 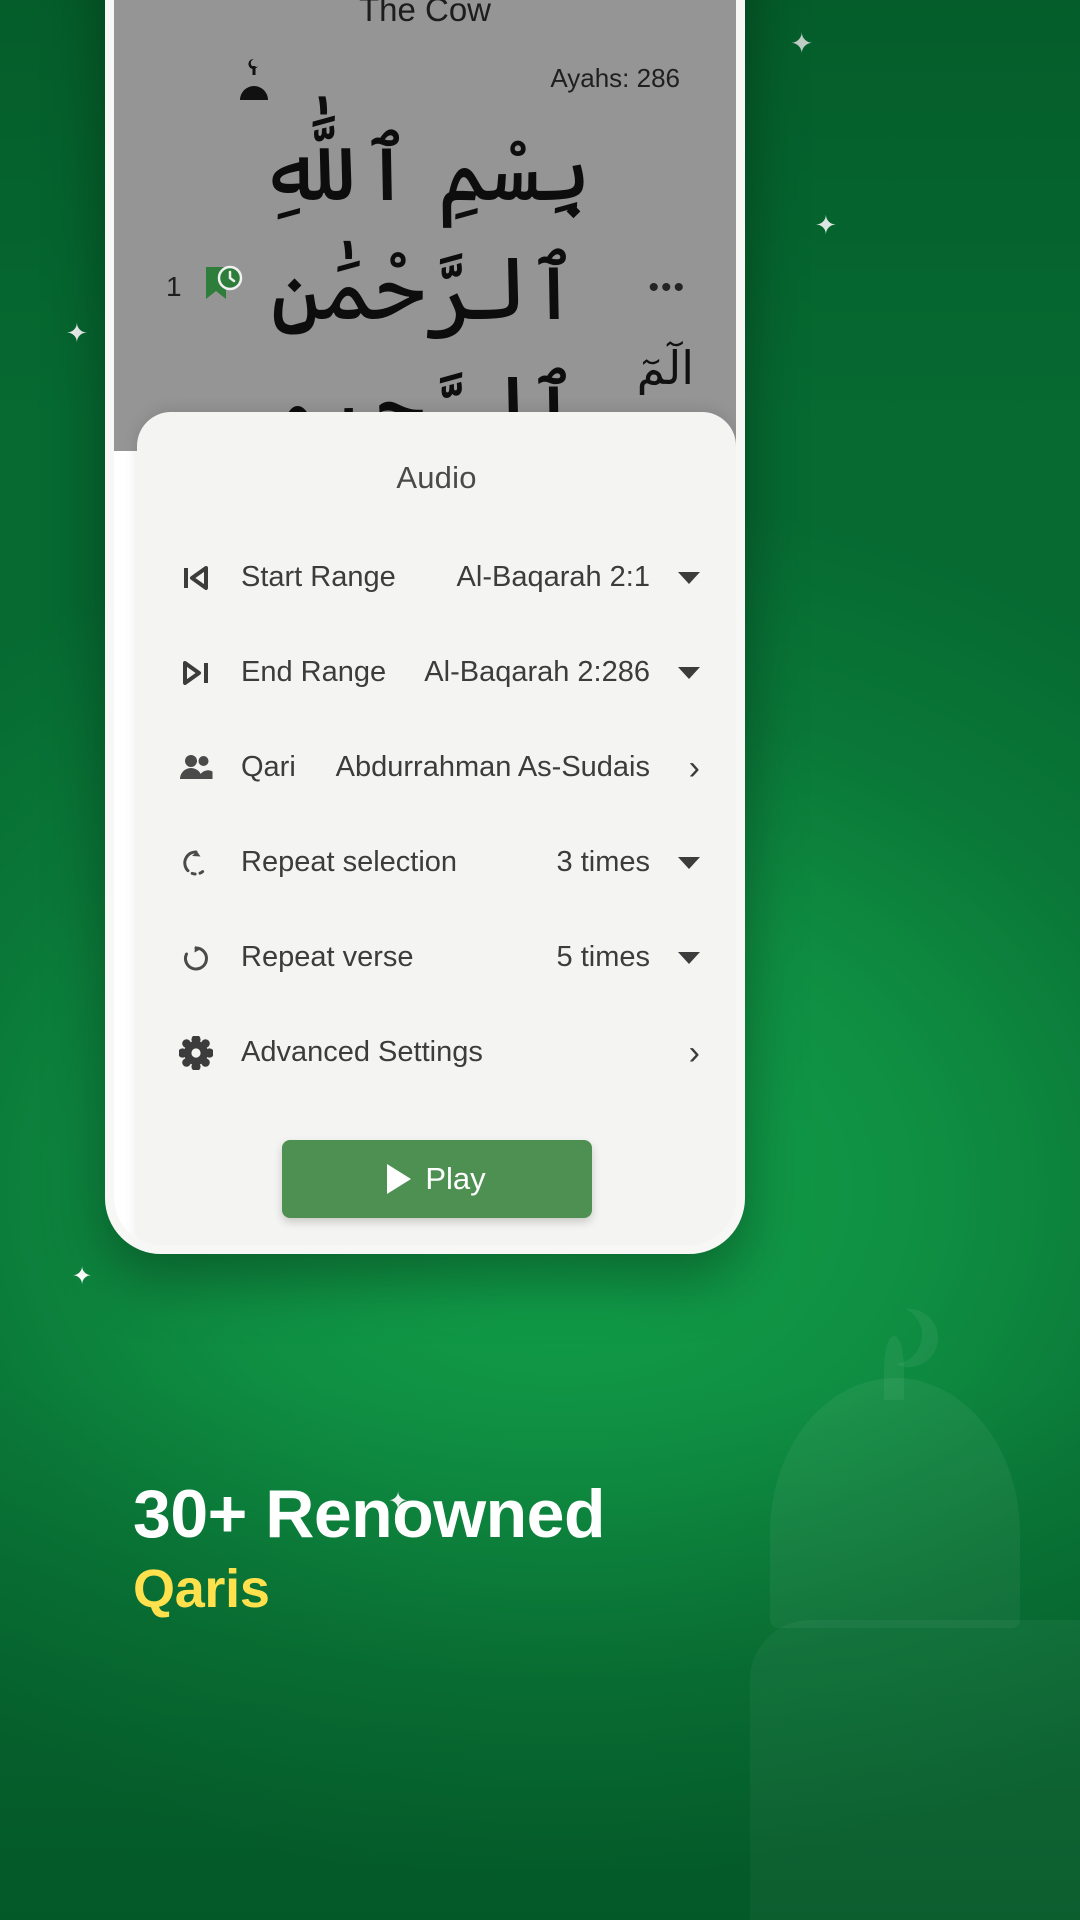 I want to click on row-start-range: Start Range Al-Baqarah 2:1, so click(x=436, y=577).